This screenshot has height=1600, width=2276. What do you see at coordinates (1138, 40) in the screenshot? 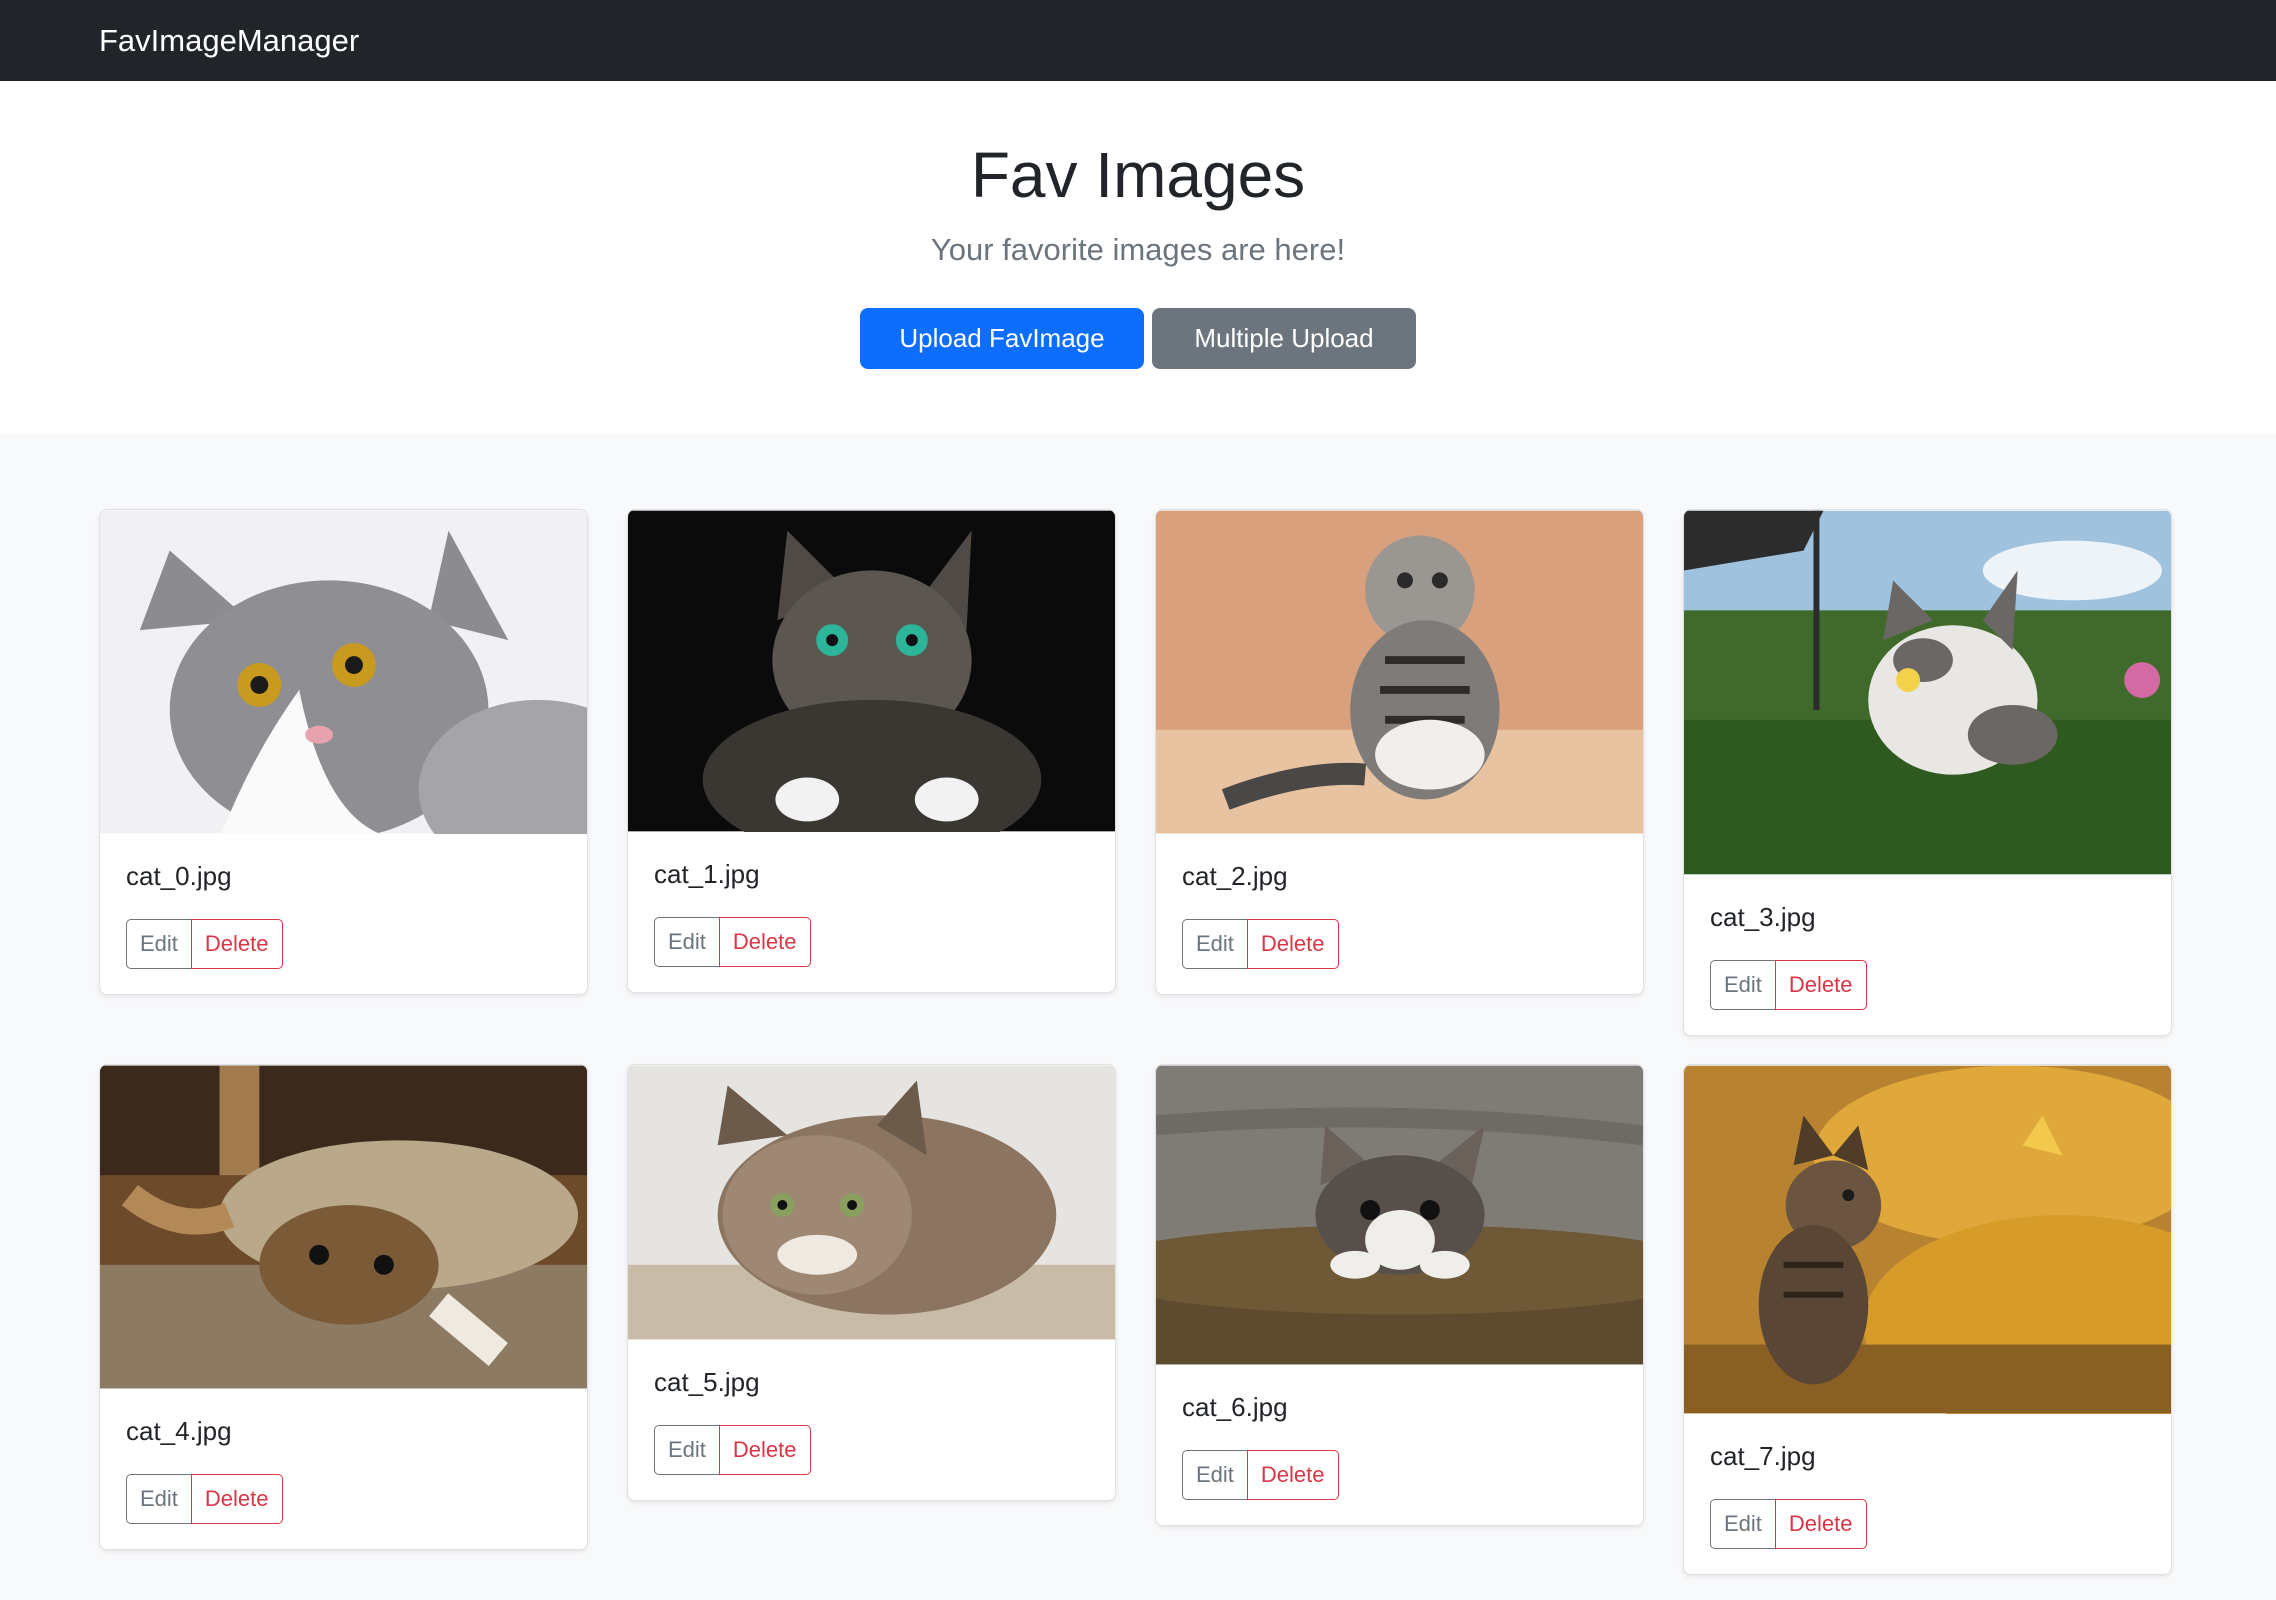
I see `navbar: FavImageManager` at bounding box center [1138, 40].